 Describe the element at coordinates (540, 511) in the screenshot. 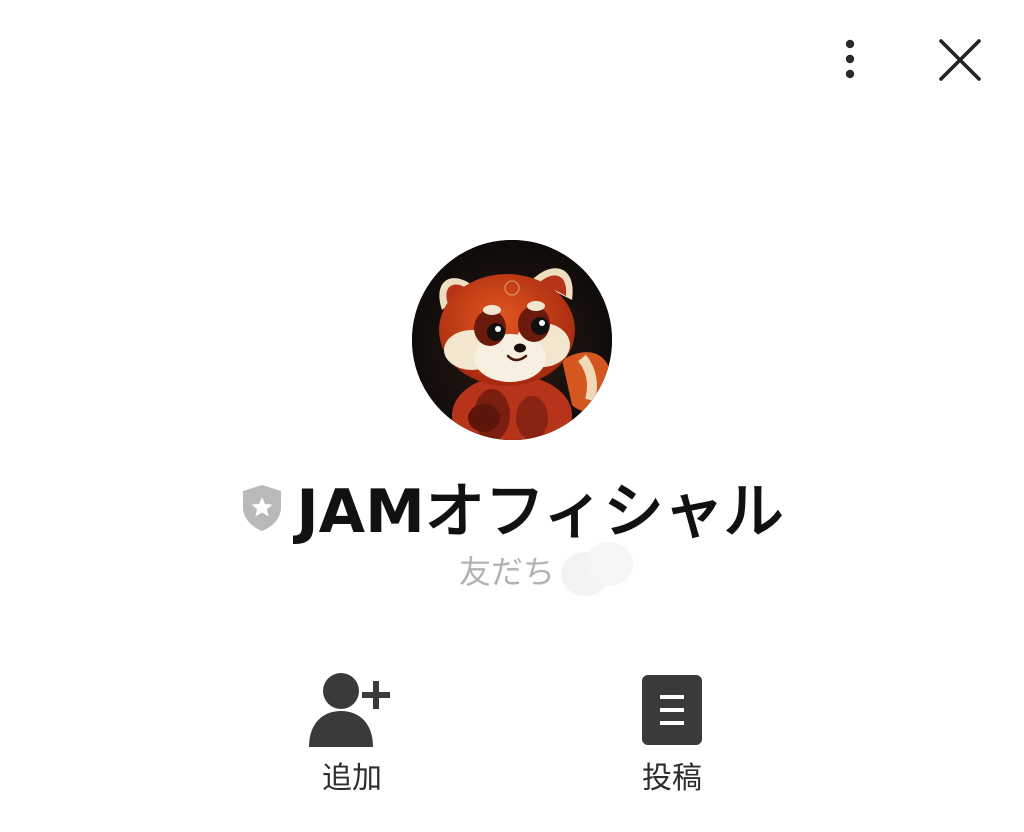

I see `account-name: JAMオフィシャル` at that location.